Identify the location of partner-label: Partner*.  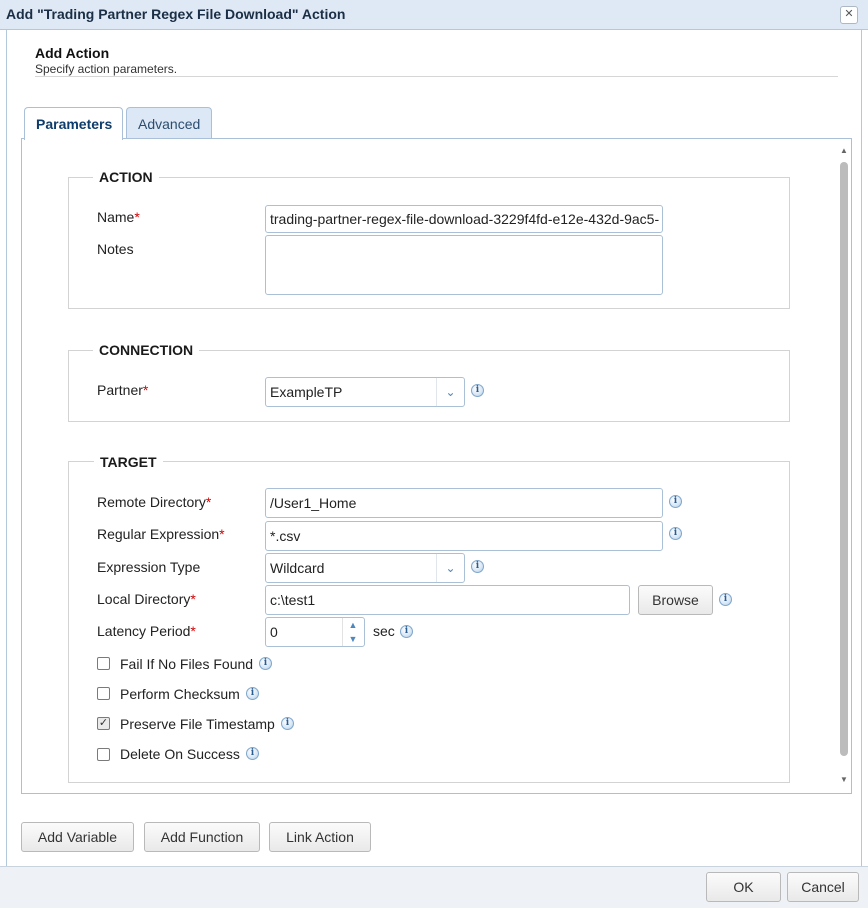
(123, 390).